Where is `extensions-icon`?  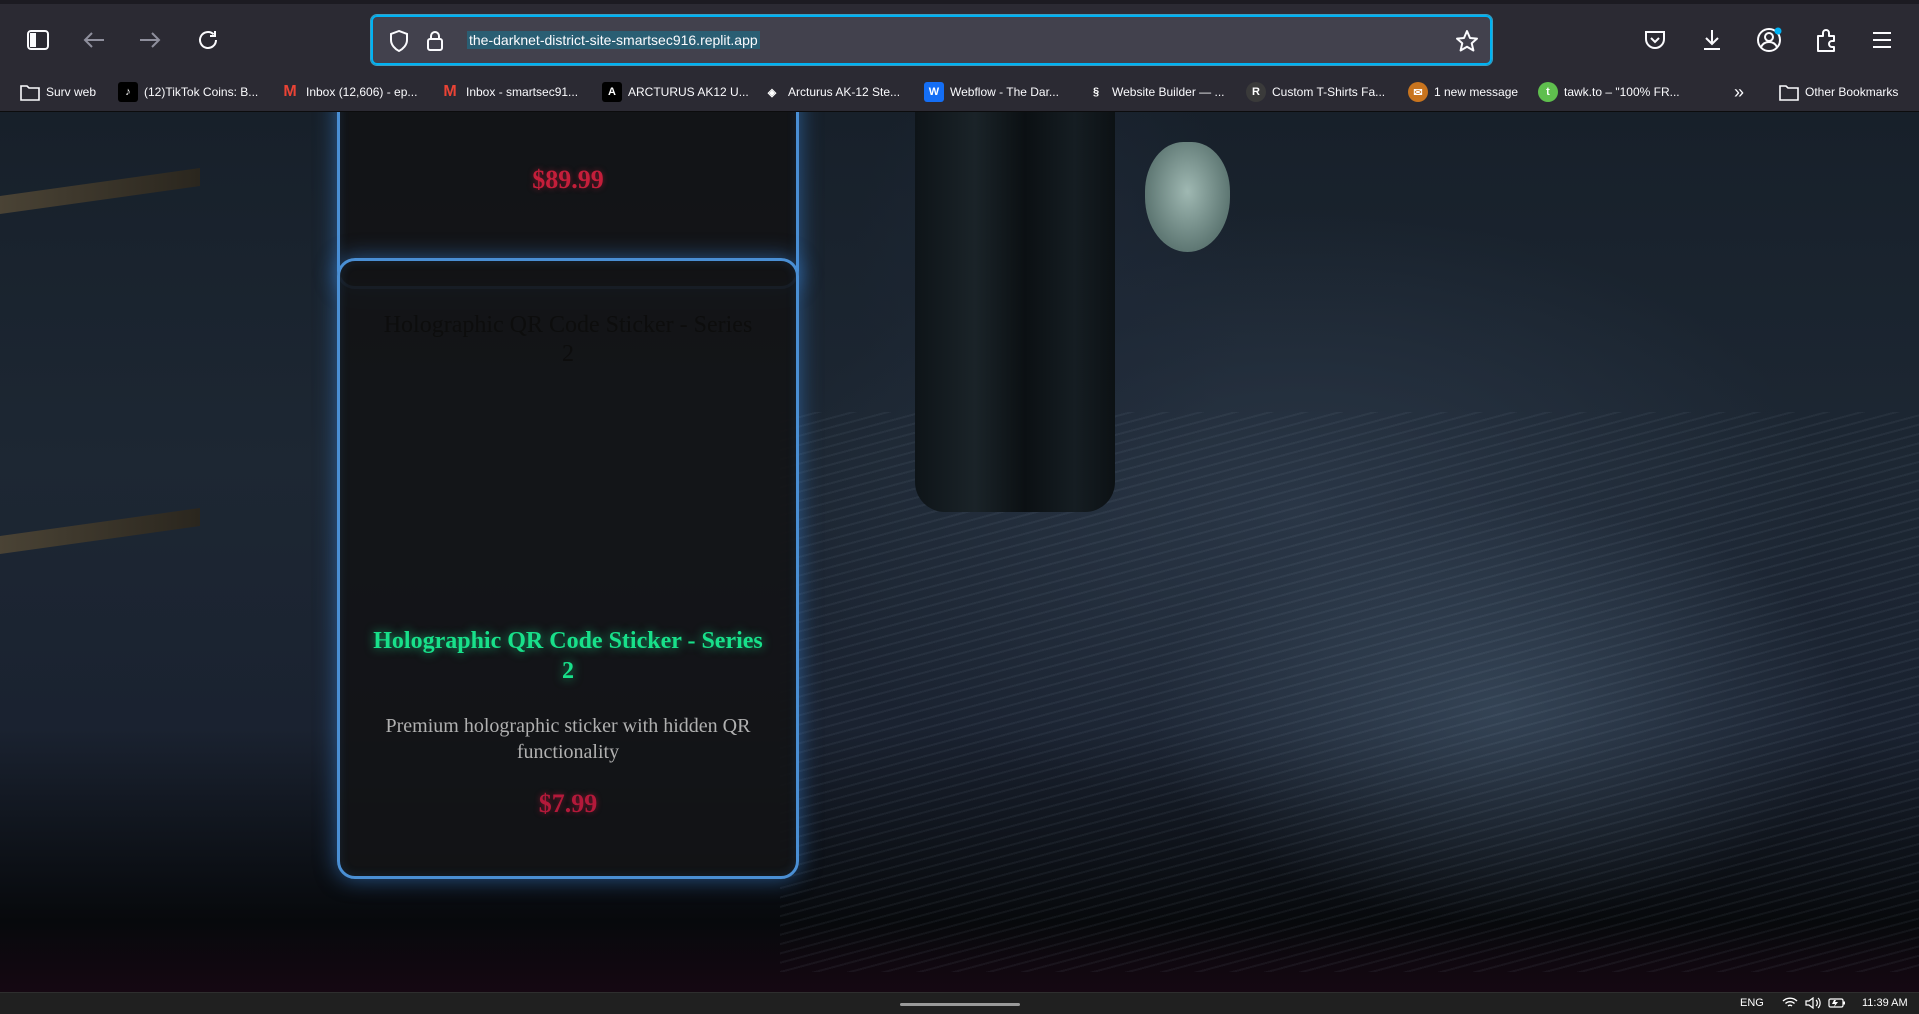
extensions-icon is located at coordinates (1826, 40).